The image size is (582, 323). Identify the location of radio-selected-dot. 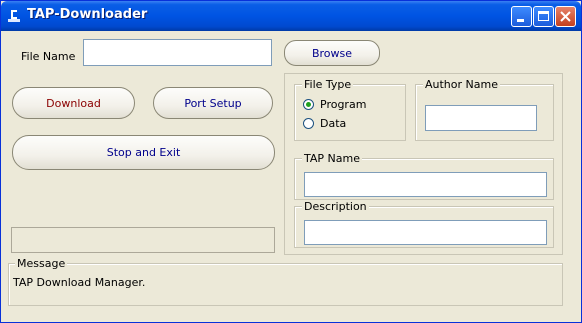
(308, 104).